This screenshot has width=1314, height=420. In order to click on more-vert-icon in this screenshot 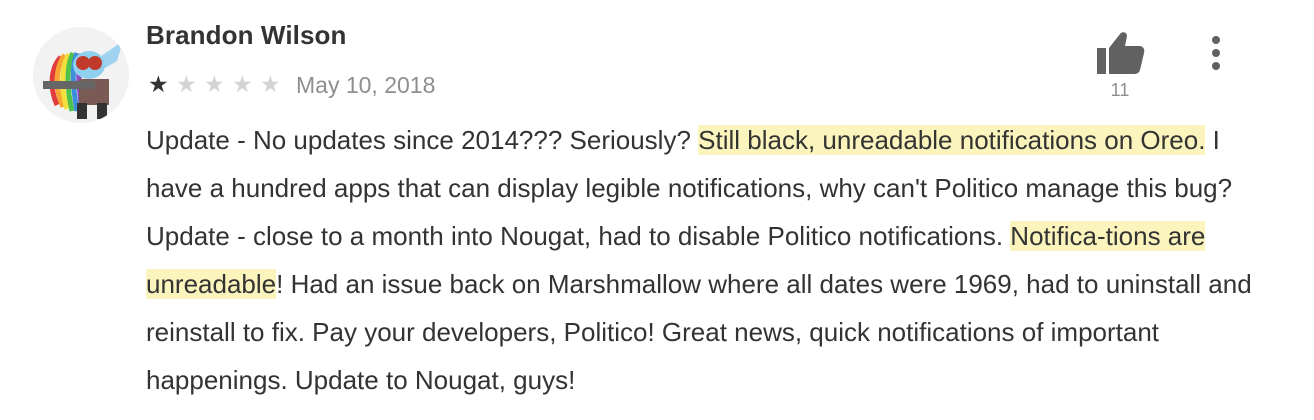, I will do `click(1216, 53)`.